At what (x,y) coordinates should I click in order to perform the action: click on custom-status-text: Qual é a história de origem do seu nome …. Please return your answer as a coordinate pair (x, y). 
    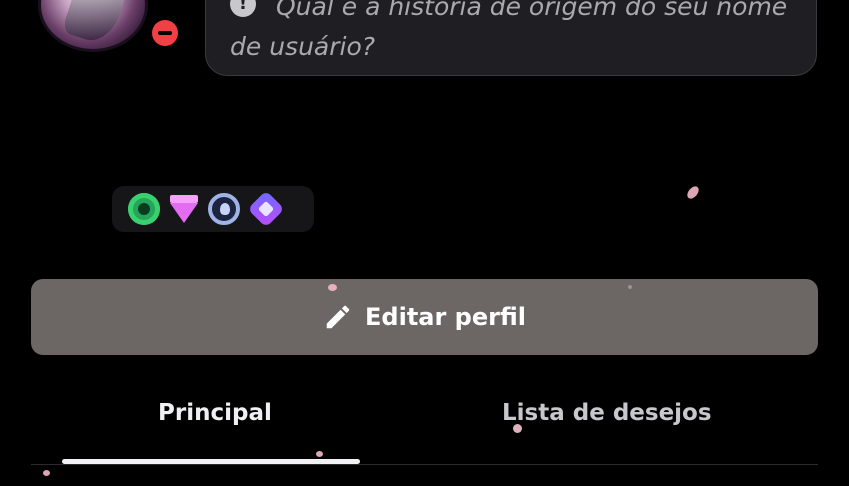
    Looking at the image, I should click on (509, 30).